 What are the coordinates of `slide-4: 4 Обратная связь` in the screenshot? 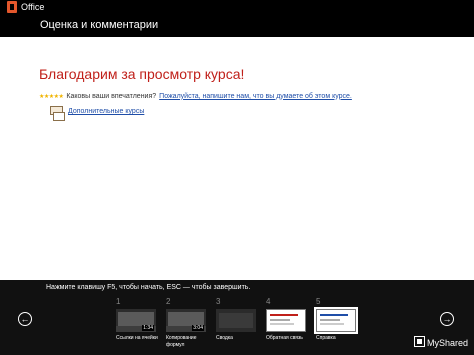 It's located at (286, 319).